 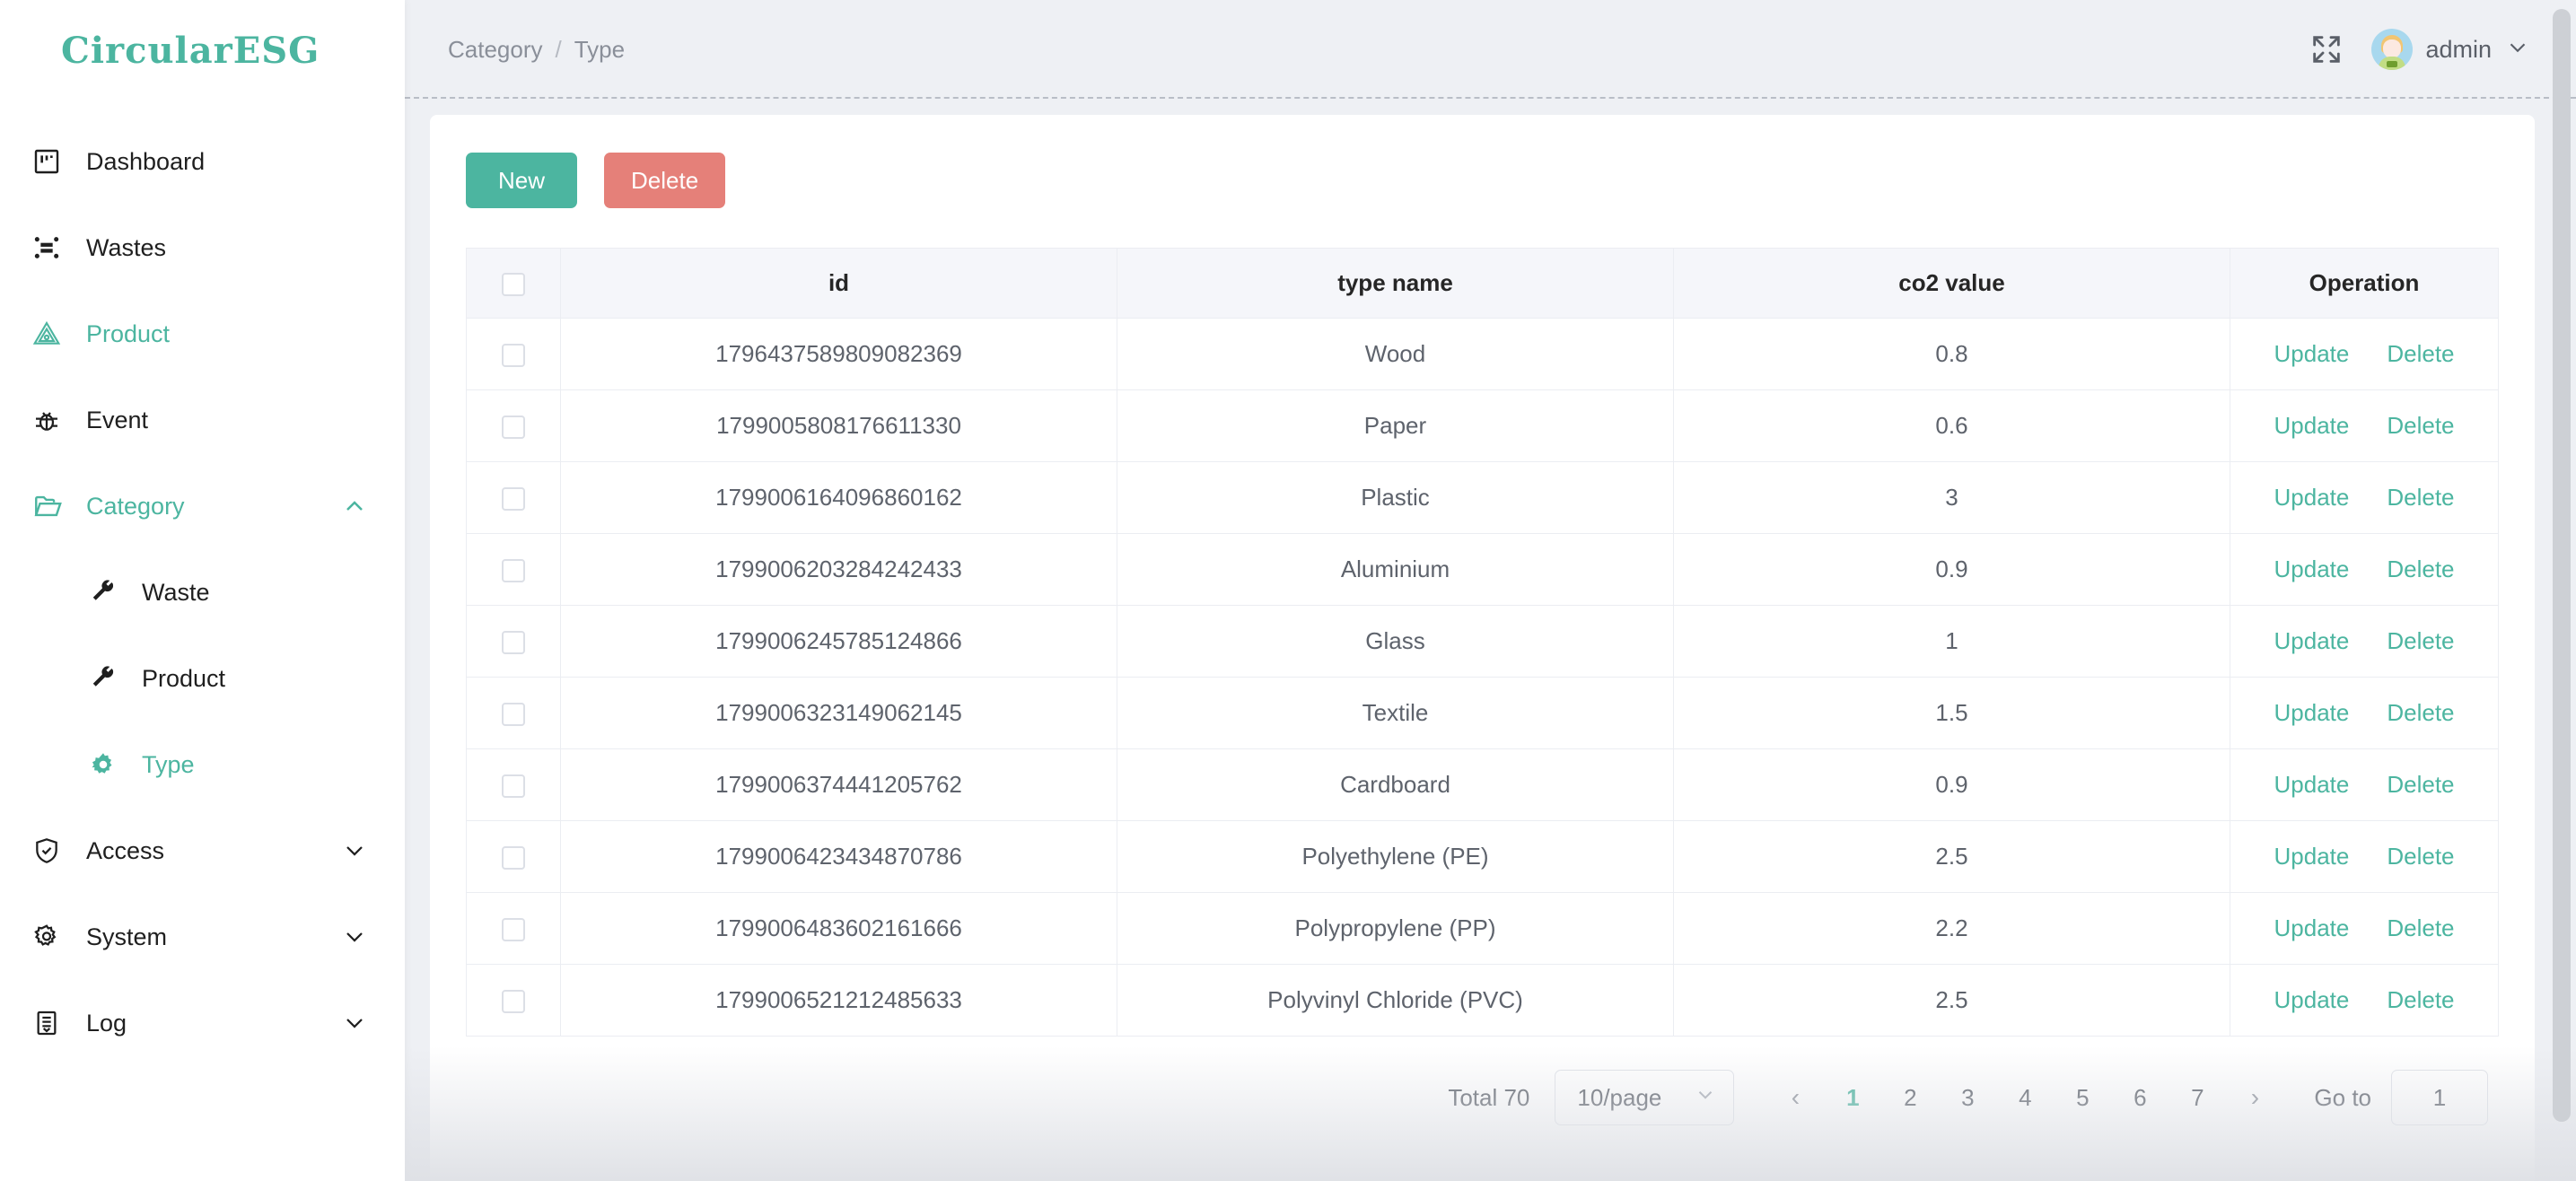 What do you see at coordinates (2254, 1097) in the screenshot?
I see `pagination-next-button: ›` at bounding box center [2254, 1097].